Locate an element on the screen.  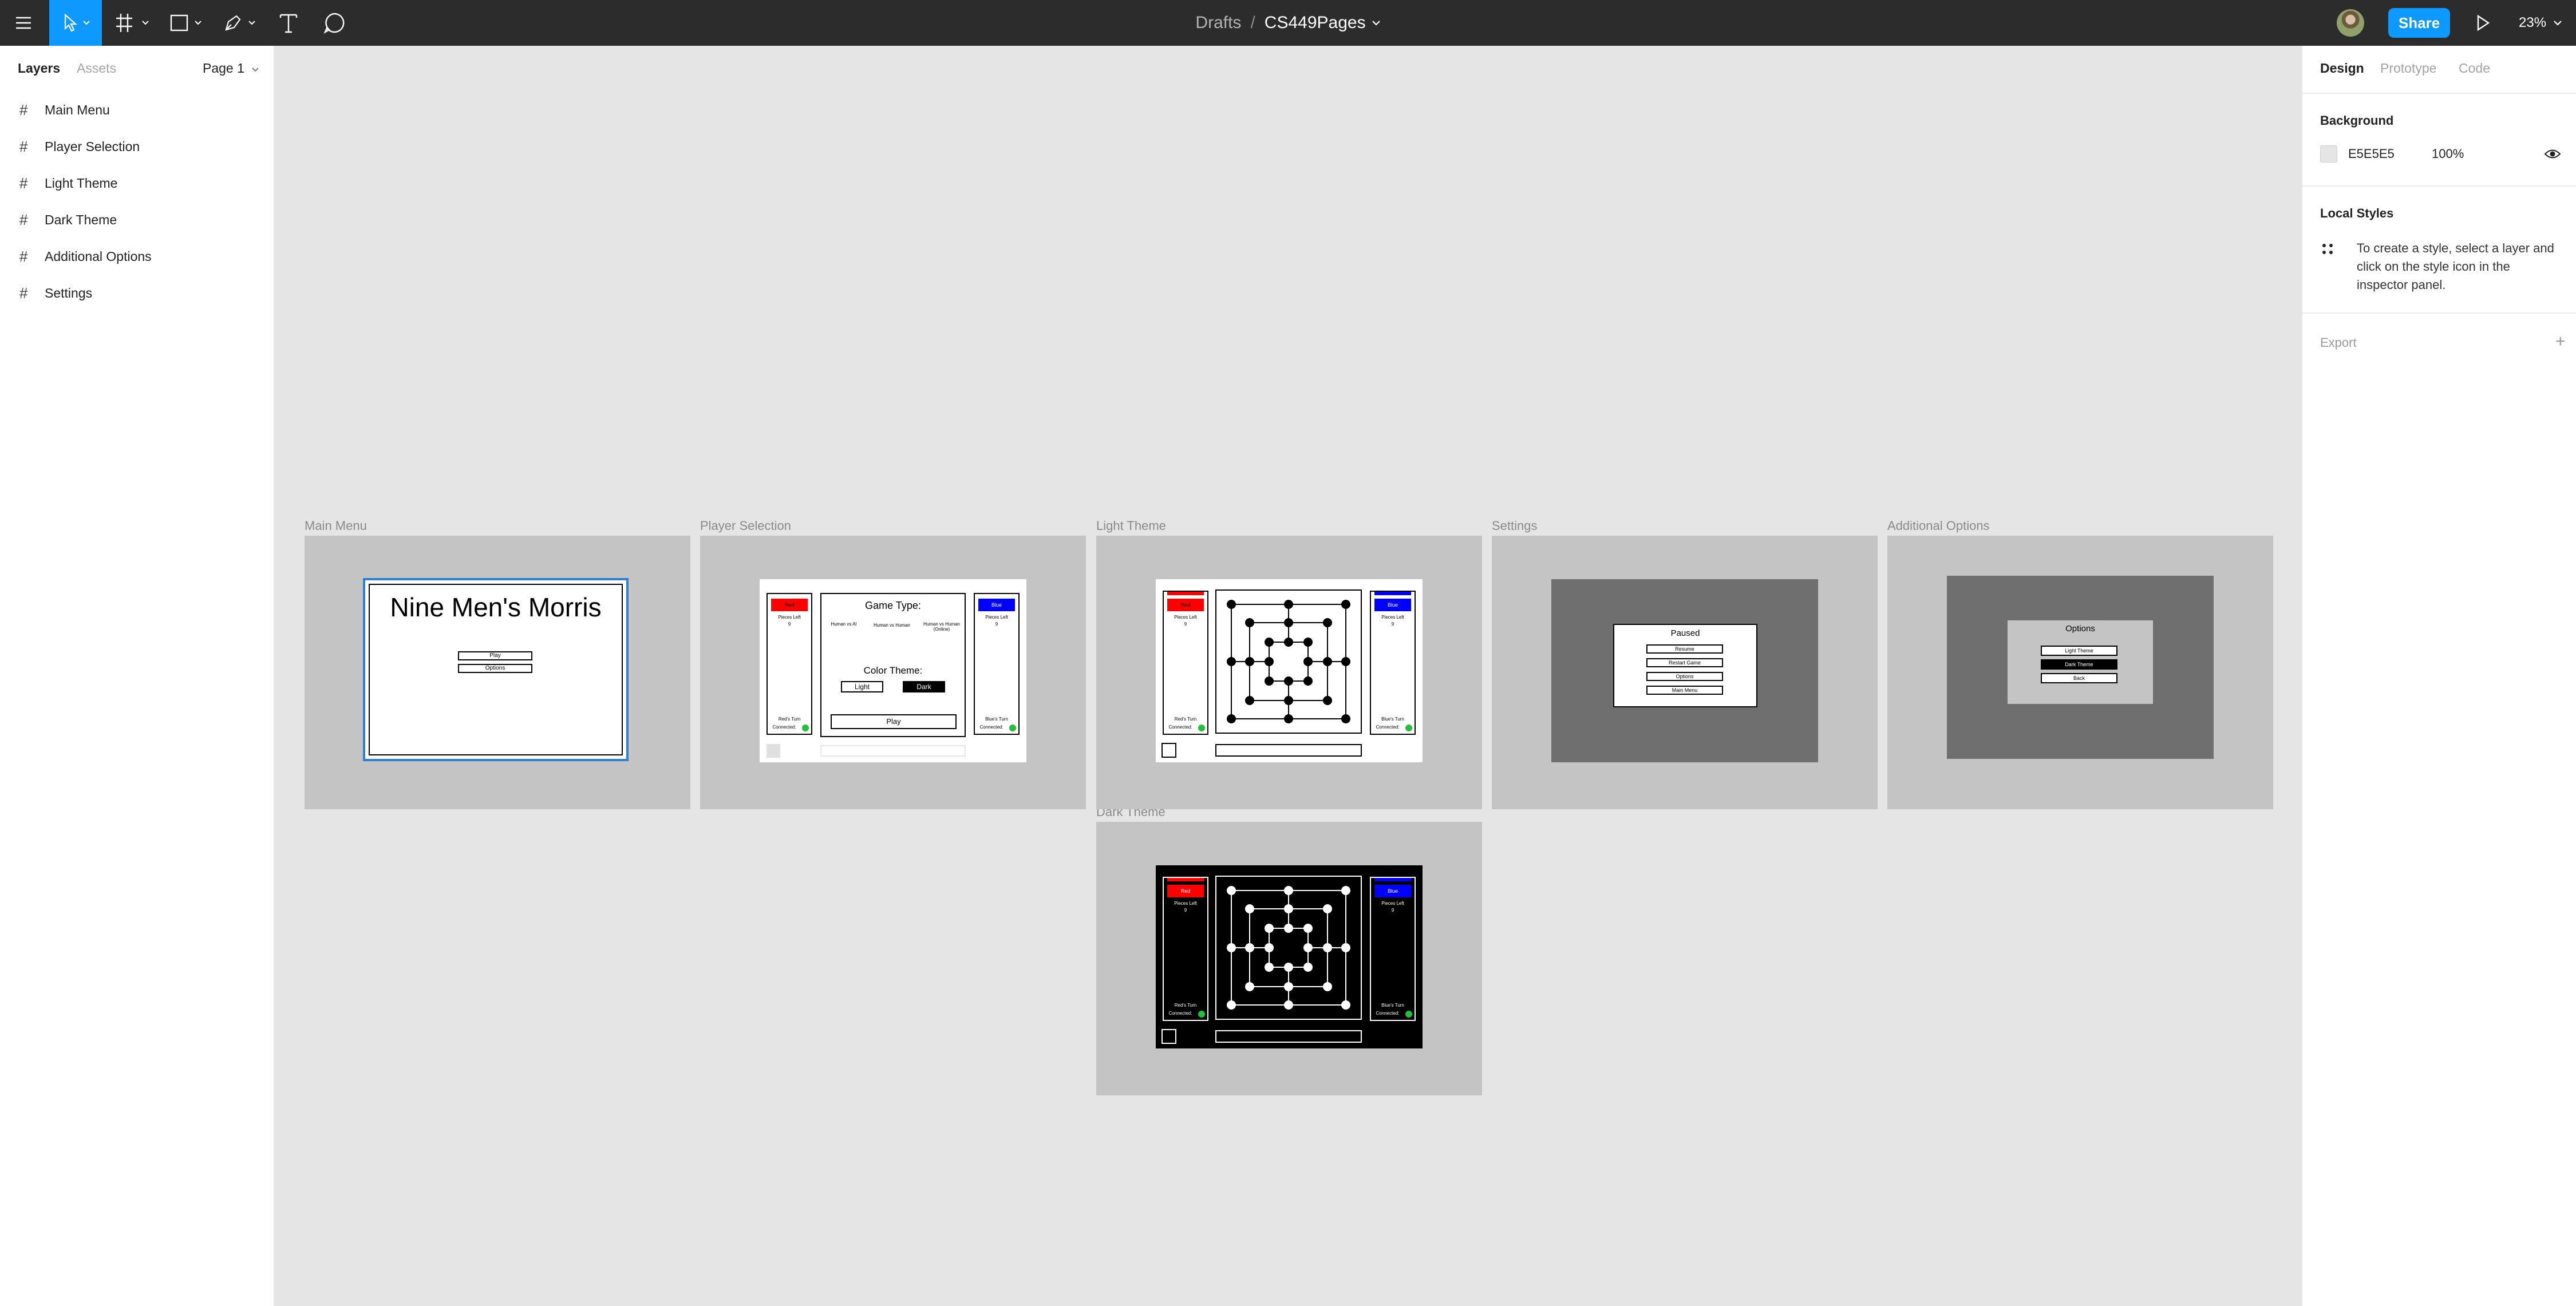
present-icon is located at coordinates (2482, 22).